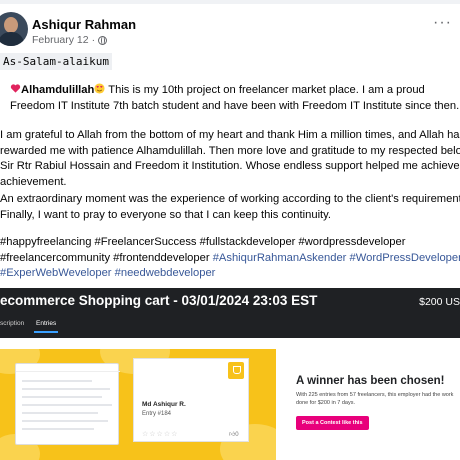  What do you see at coordinates (106, 257) in the screenshot?
I see `hashtags-line-2: #freelancercommunity #frontenddeveloper` at bounding box center [106, 257].